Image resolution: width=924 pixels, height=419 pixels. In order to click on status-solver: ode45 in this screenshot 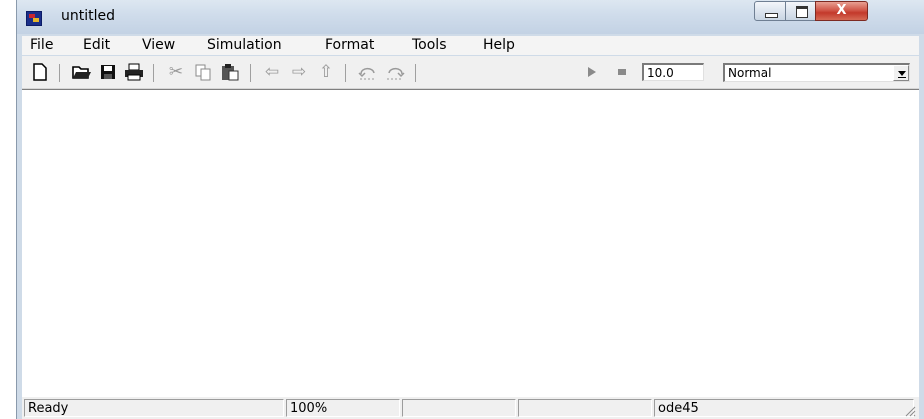, I will do `click(784, 408)`.